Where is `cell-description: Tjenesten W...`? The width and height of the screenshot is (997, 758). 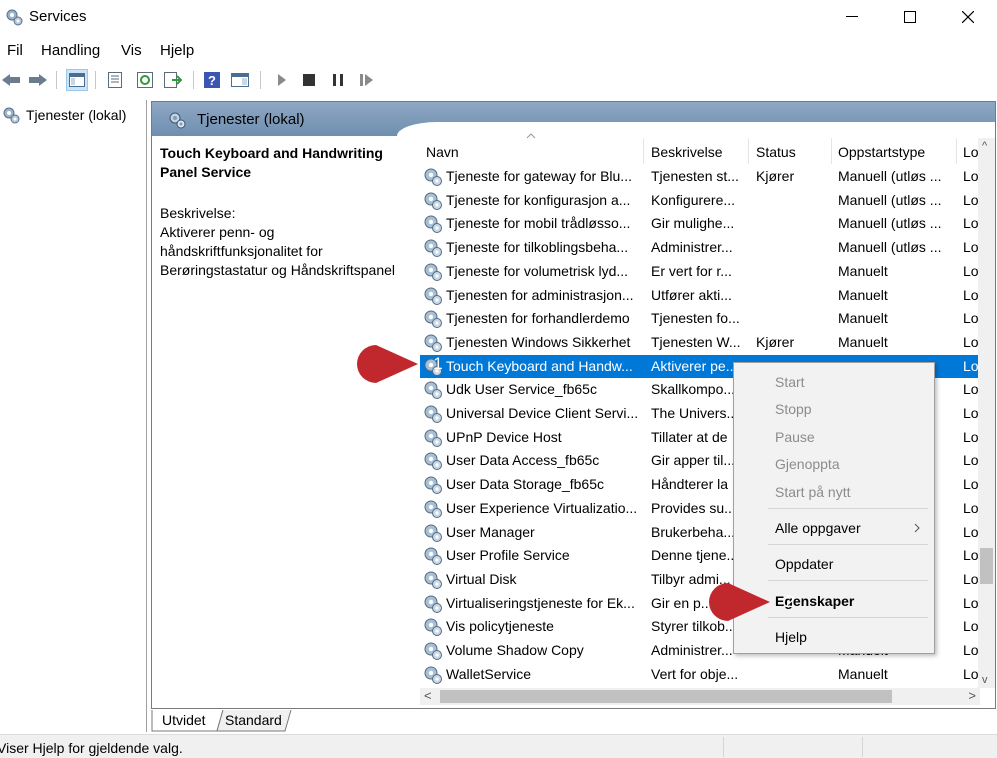 cell-description: Tjenesten W... is located at coordinates (696, 341).